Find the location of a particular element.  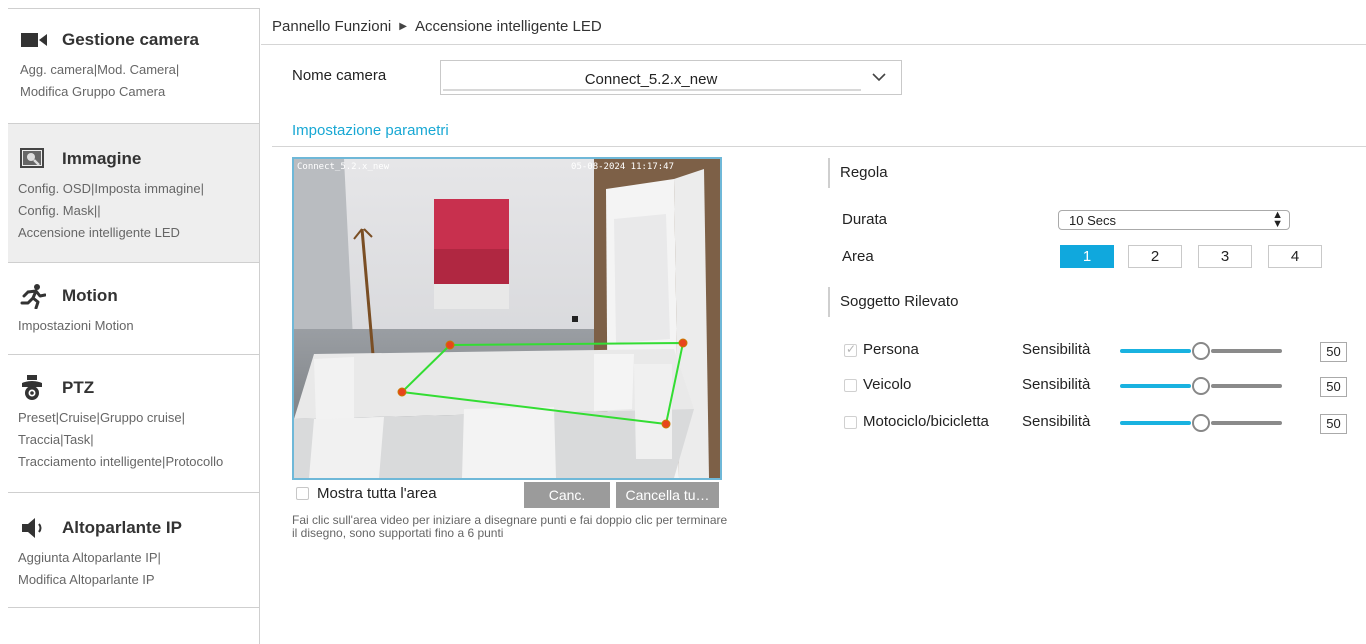

sidebar-head-image: Immagine is located at coordinates (139, 159).